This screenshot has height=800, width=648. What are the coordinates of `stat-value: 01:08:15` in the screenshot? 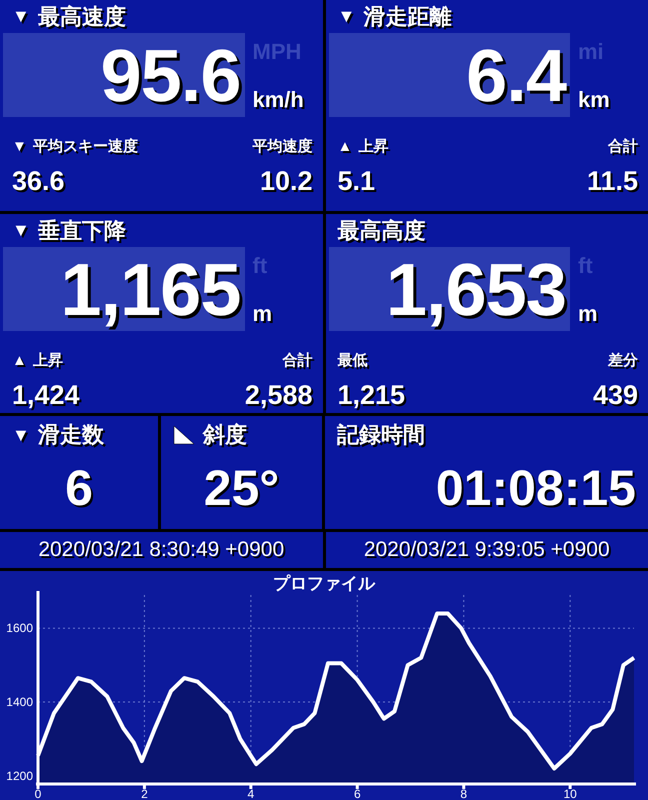 It's located at (536, 487).